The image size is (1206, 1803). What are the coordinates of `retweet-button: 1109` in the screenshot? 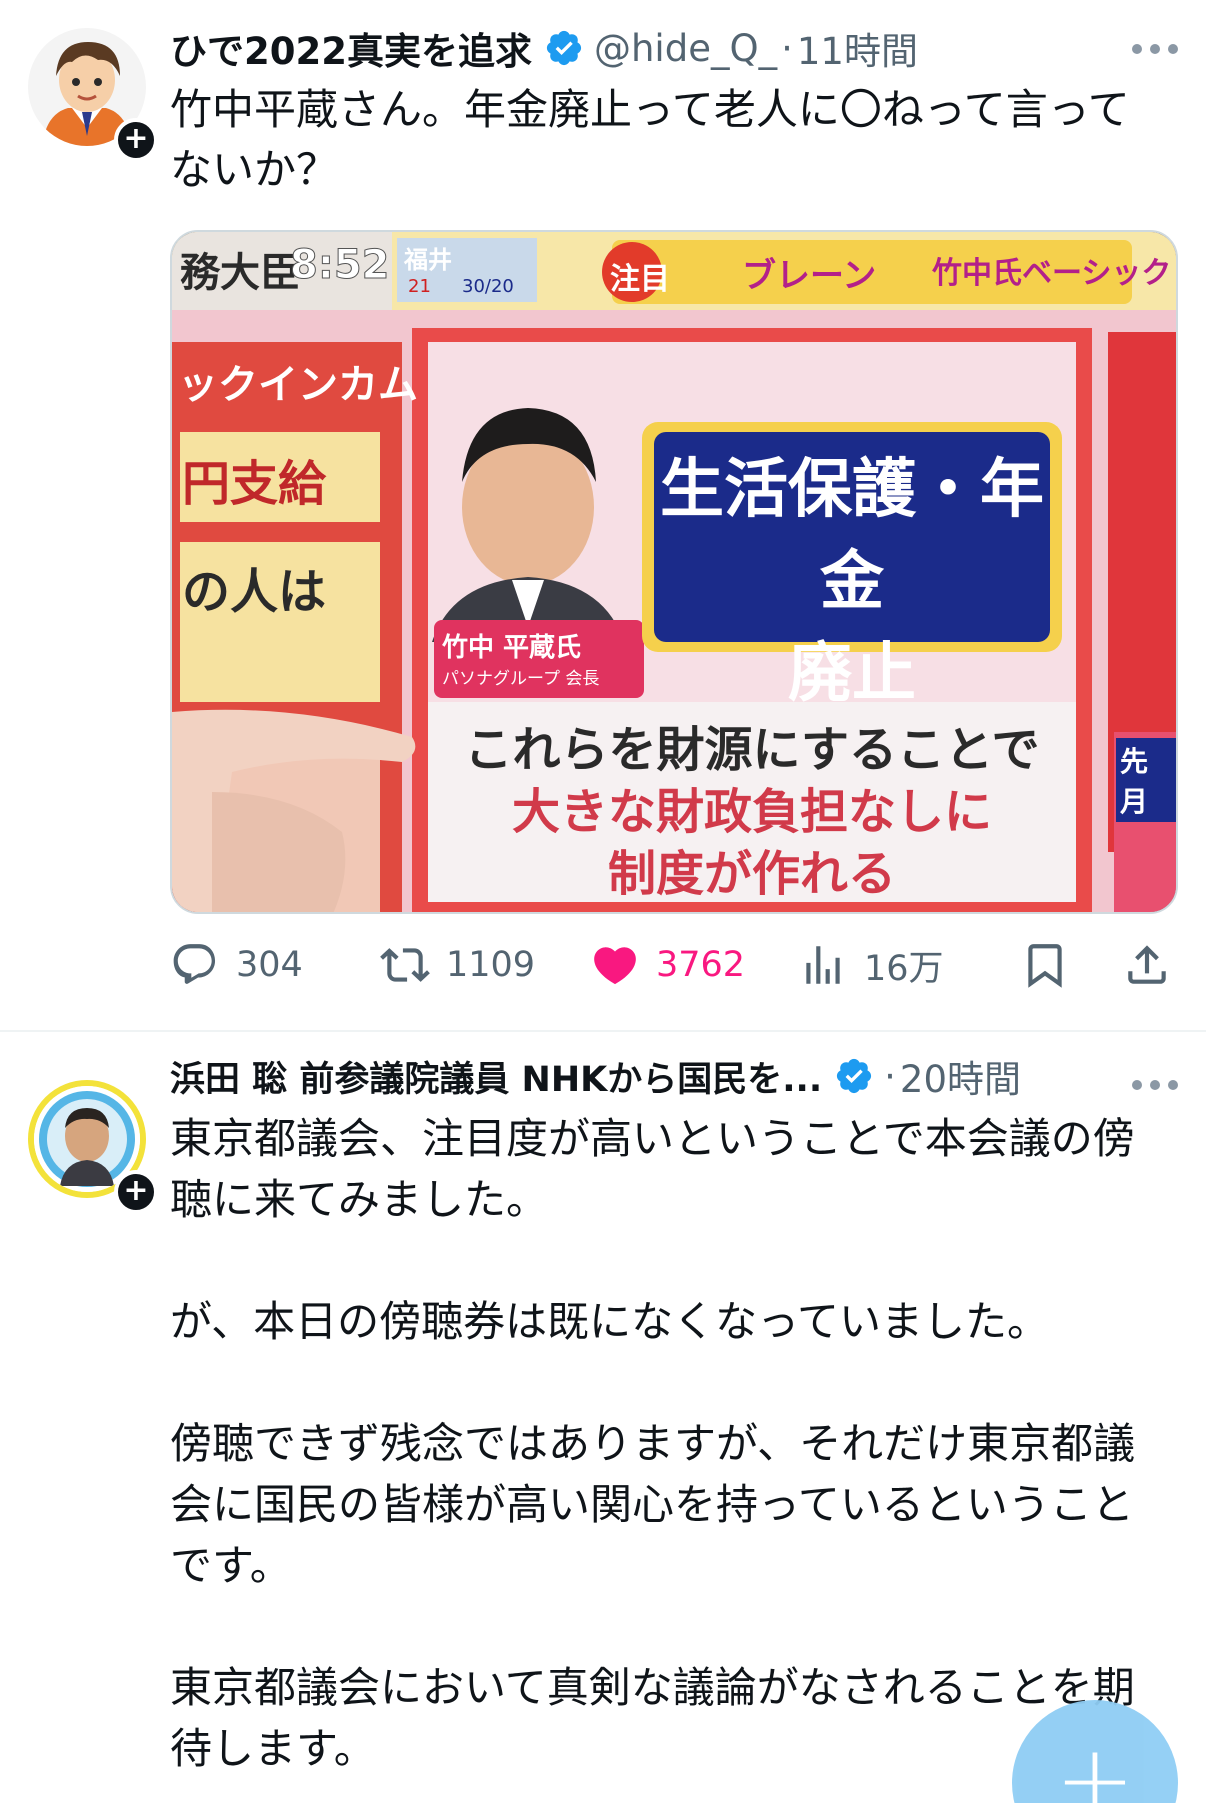 It's located at (457, 965).